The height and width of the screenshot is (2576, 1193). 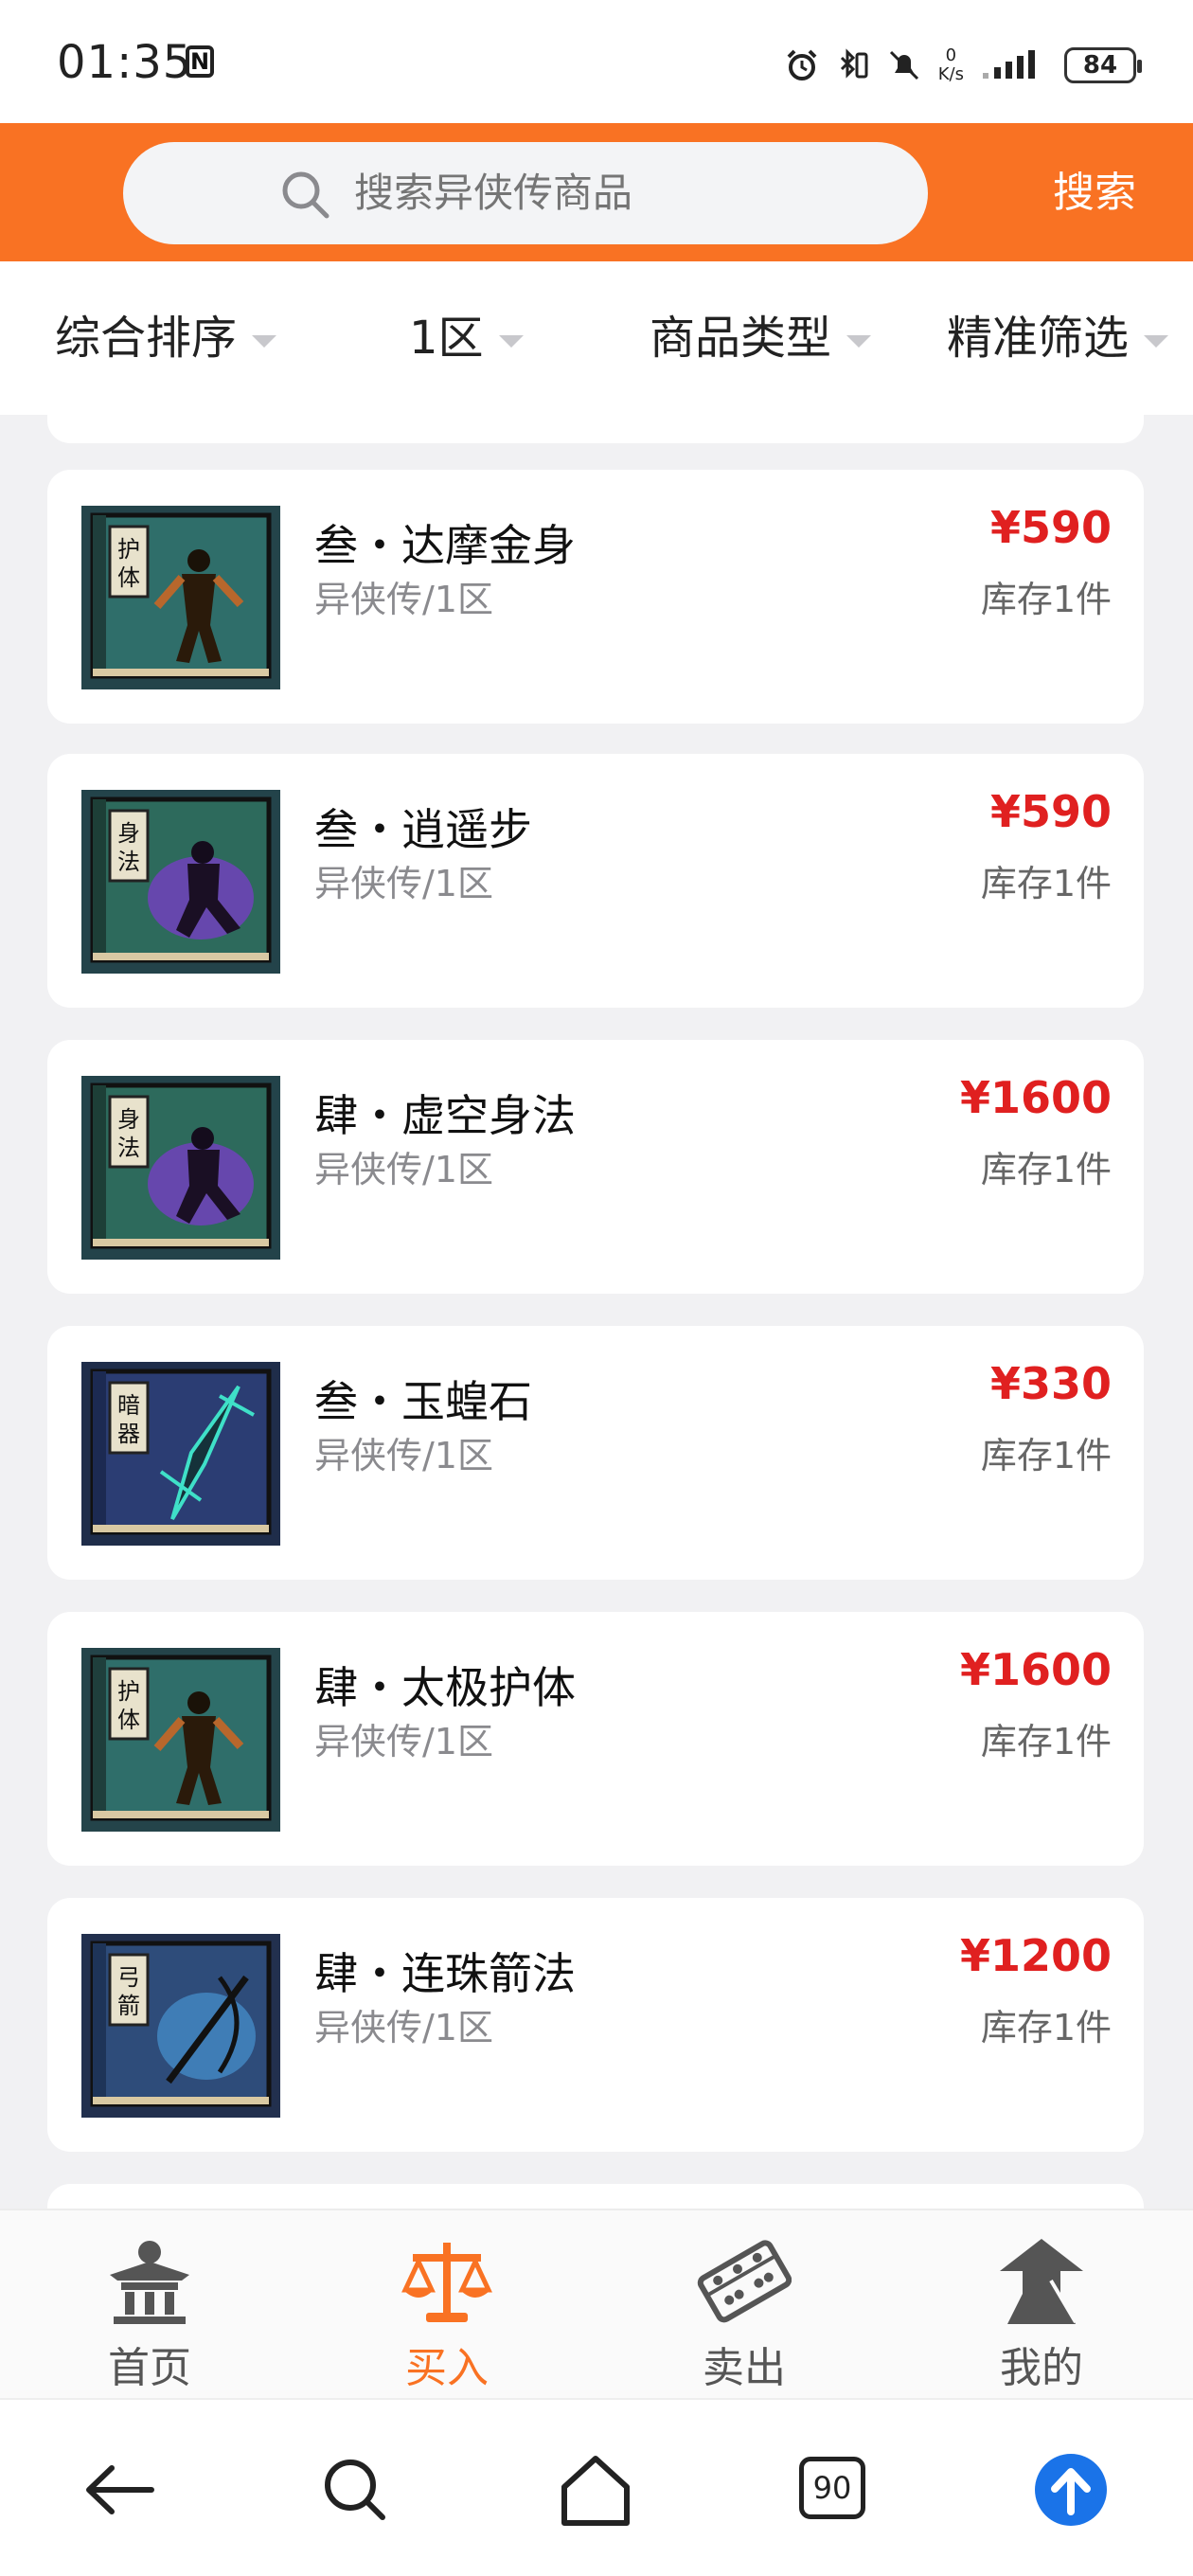 I want to click on filter-sort-label: 综合排序, so click(x=146, y=338).